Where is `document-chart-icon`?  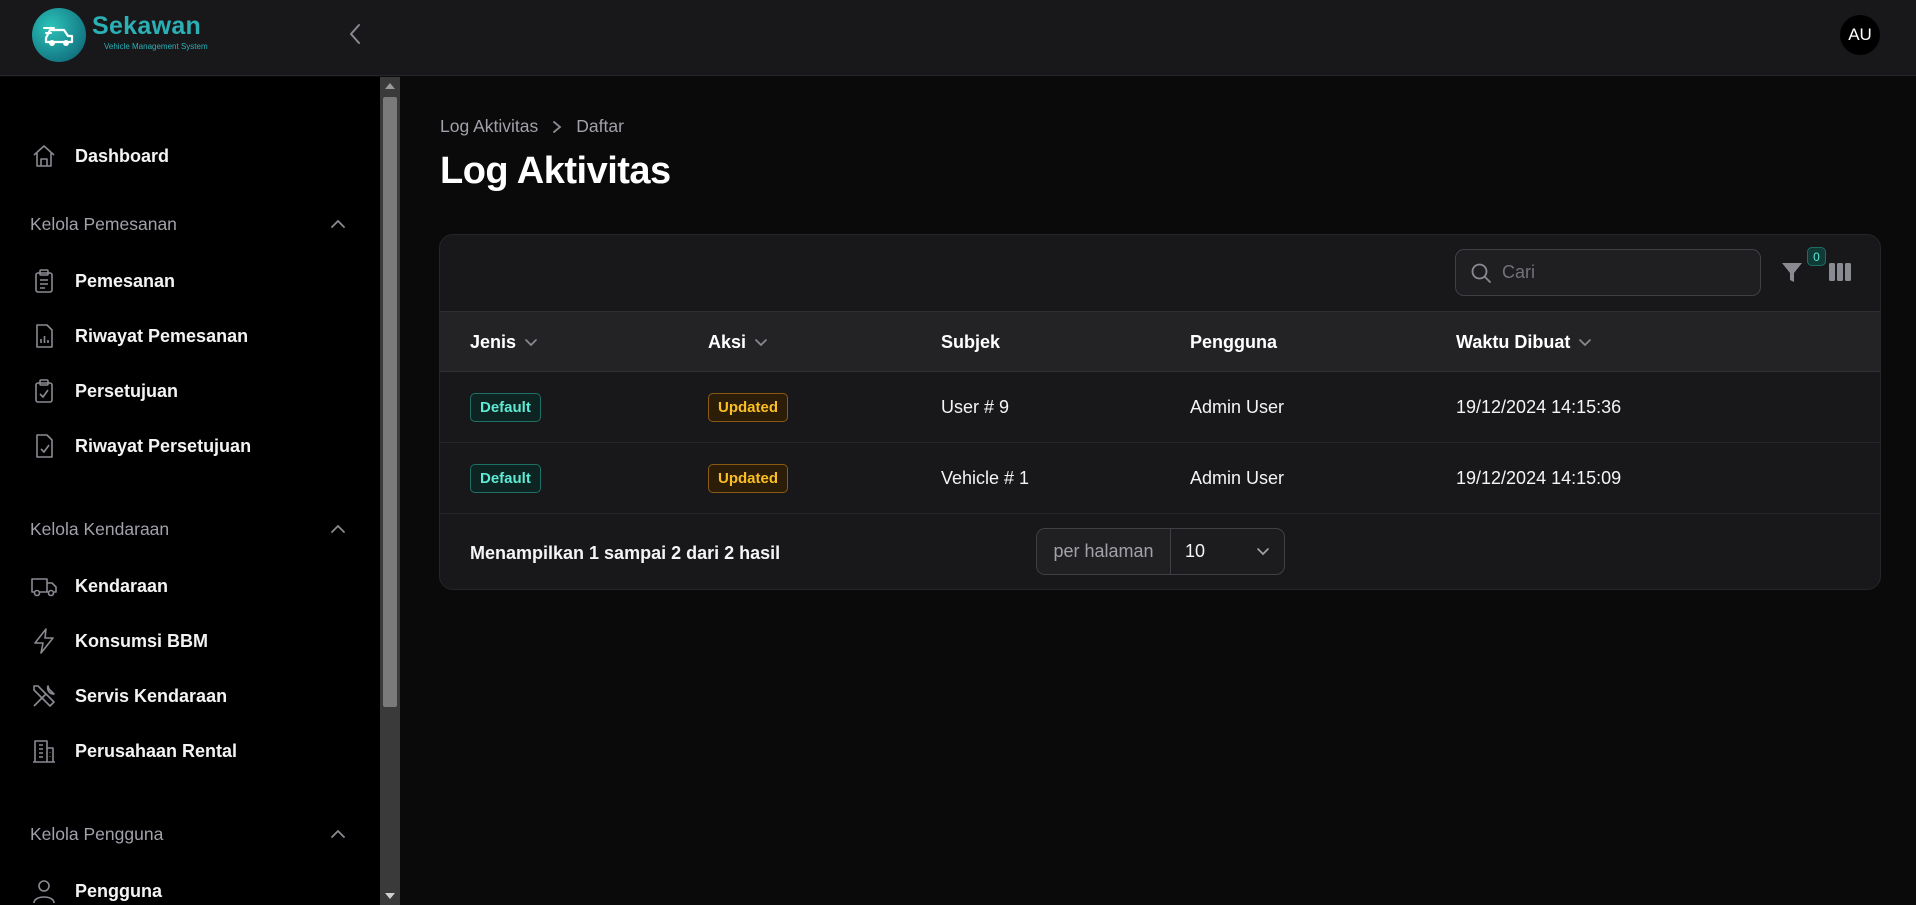
document-chart-icon is located at coordinates (44, 336).